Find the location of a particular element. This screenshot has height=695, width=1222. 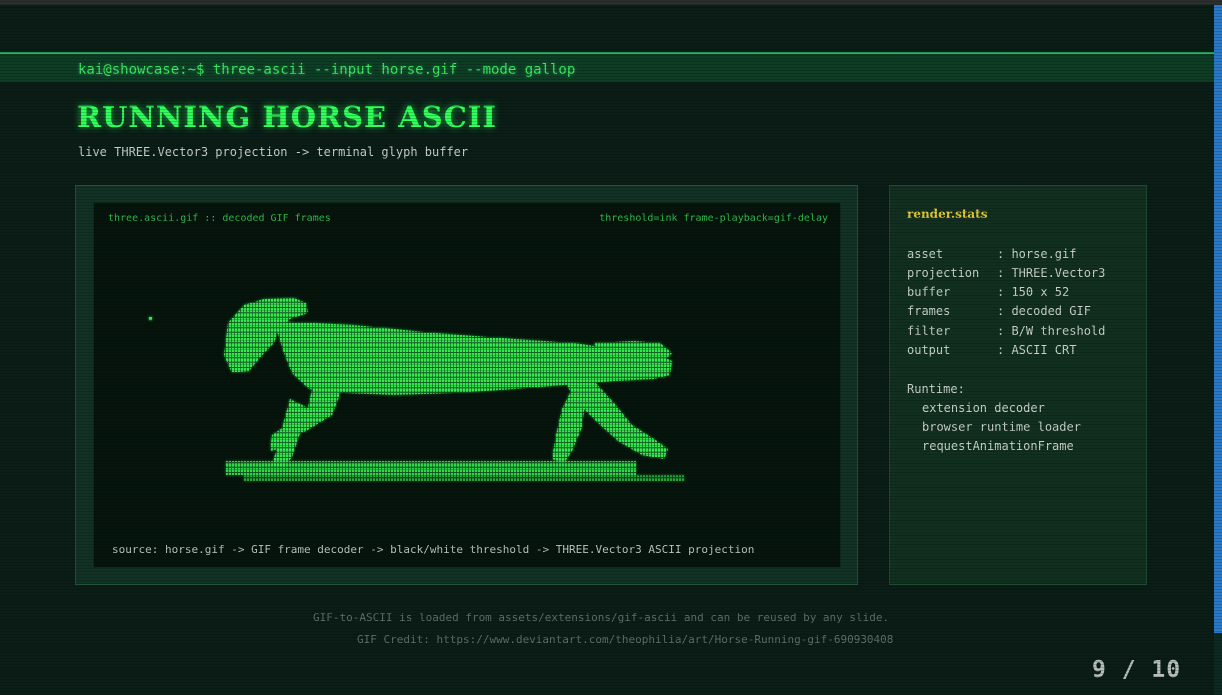

scrollbar-thumb is located at coordinates (1218, 319).